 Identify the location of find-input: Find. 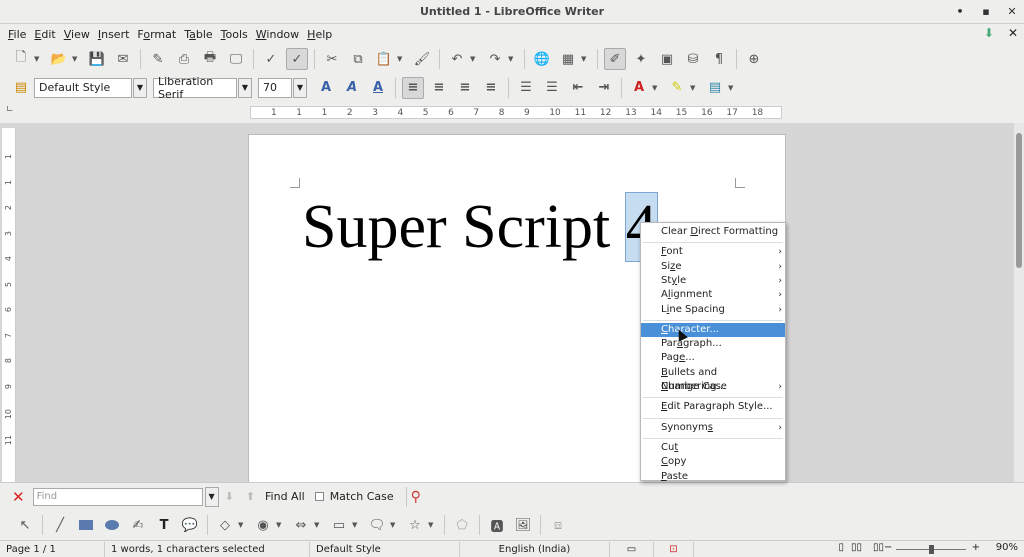
(117, 496).